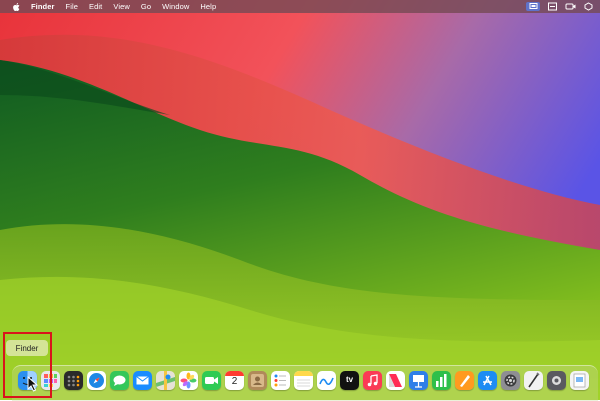 This screenshot has width=600, height=401. What do you see at coordinates (188, 380) in the screenshot?
I see `photos-icon` at bounding box center [188, 380].